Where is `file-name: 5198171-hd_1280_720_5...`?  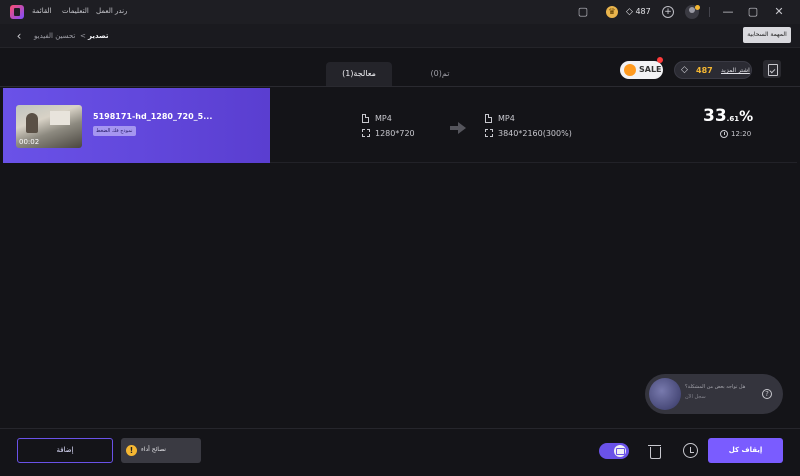 file-name: 5198171-hd_1280_720_5... is located at coordinates (153, 116).